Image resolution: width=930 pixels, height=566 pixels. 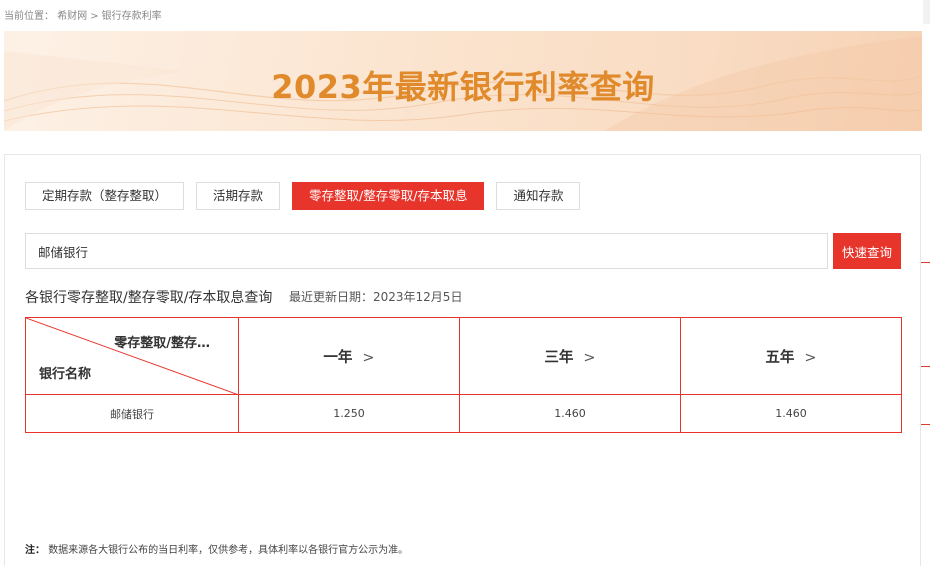 I want to click on rate-cell-five-year: 1.460, so click(x=791, y=413).